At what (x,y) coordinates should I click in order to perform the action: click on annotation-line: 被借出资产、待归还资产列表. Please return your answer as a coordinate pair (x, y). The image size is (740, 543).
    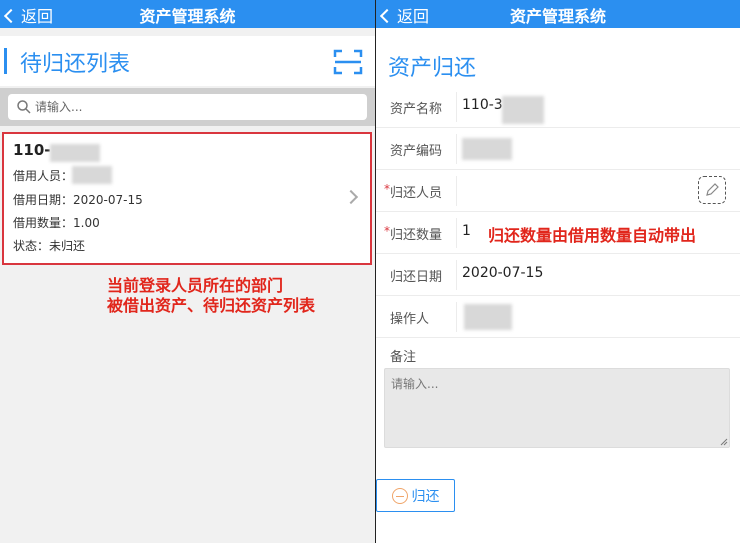
    Looking at the image, I should click on (211, 305).